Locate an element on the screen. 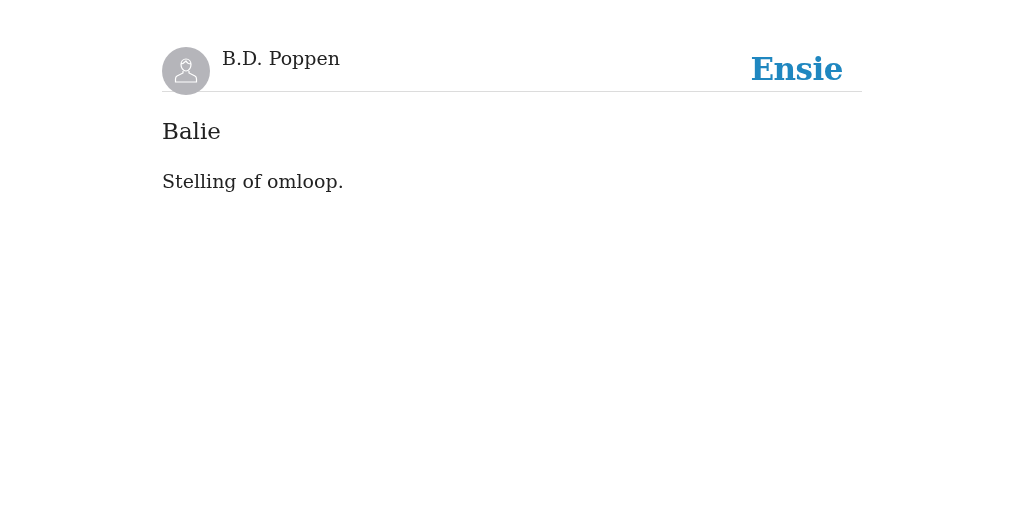  entry-title: Balie is located at coordinates (192, 131).